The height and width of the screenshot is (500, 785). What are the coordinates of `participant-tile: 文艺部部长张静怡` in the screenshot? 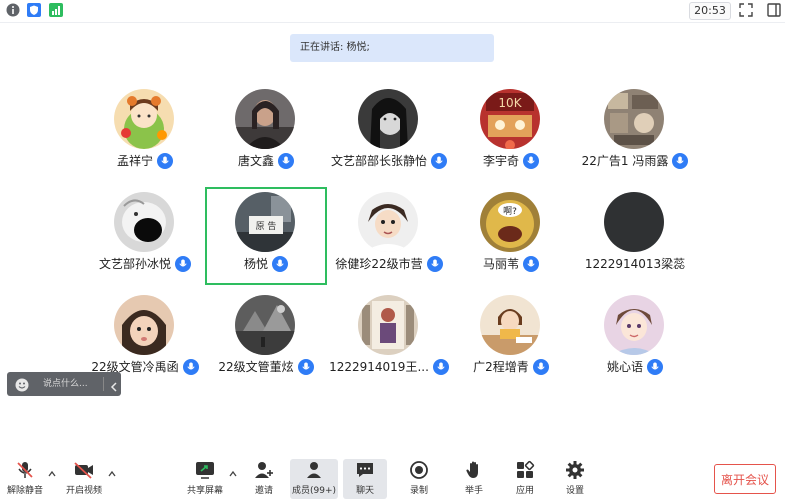 It's located at (389, 138).